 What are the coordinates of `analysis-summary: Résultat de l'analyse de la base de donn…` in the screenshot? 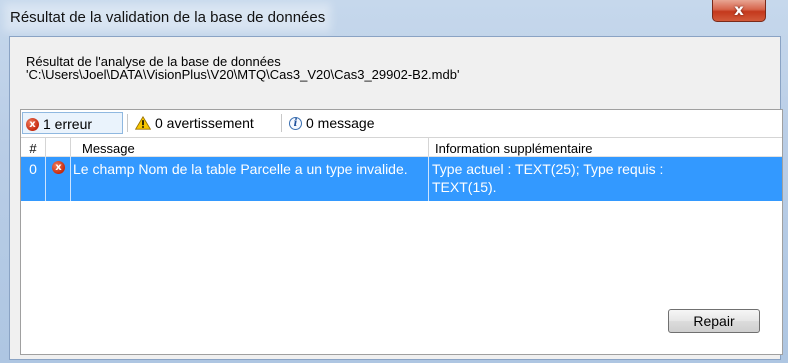 It's located at (242, 68).